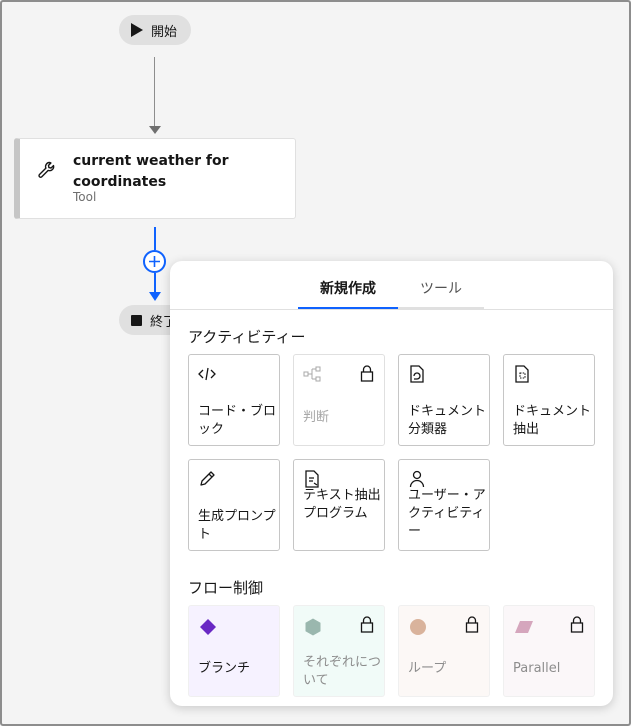  What do you see at coordinates (537, 668) in the screenshot?
I see `tile-label: Parallel` at bounding box center [537, 668].